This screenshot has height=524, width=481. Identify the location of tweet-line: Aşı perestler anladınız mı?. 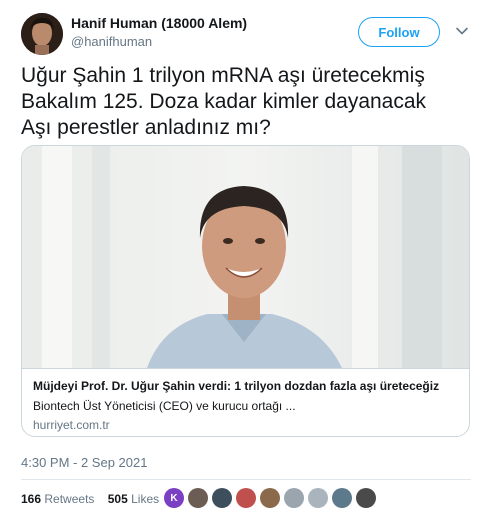
(146, 127).